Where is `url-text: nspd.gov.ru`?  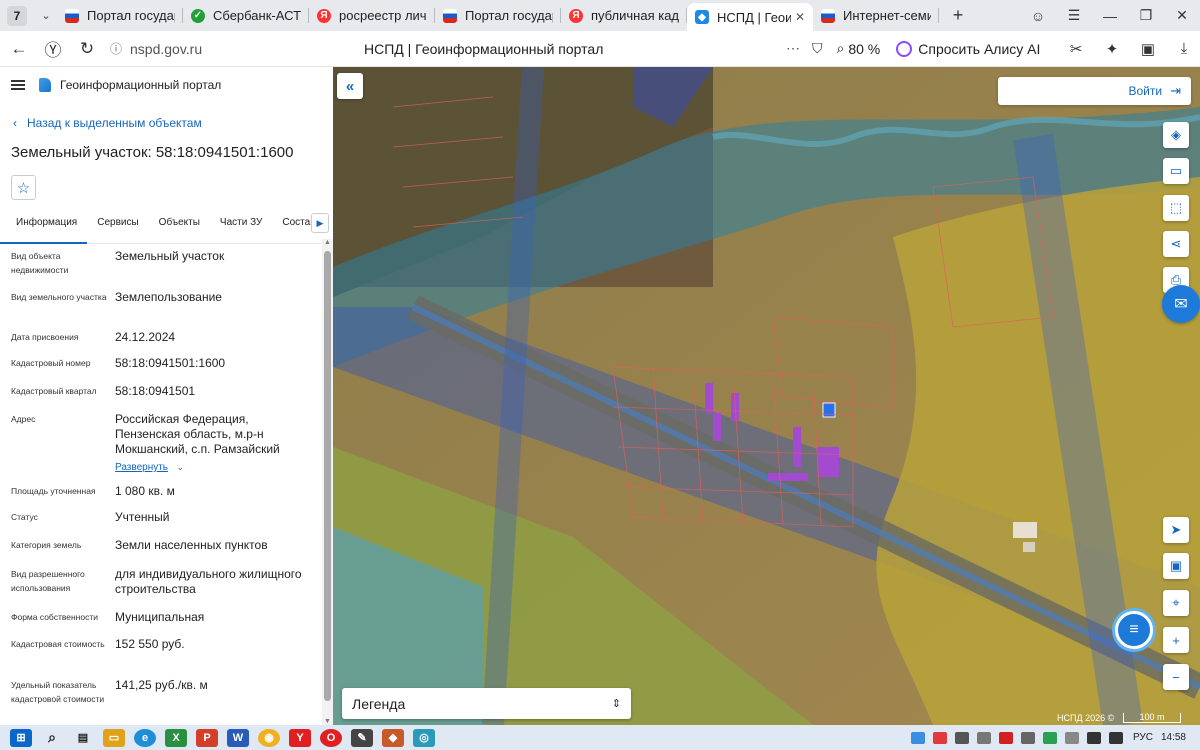 url-text: nspd.gov.ru is located at coordinates (166, 48).